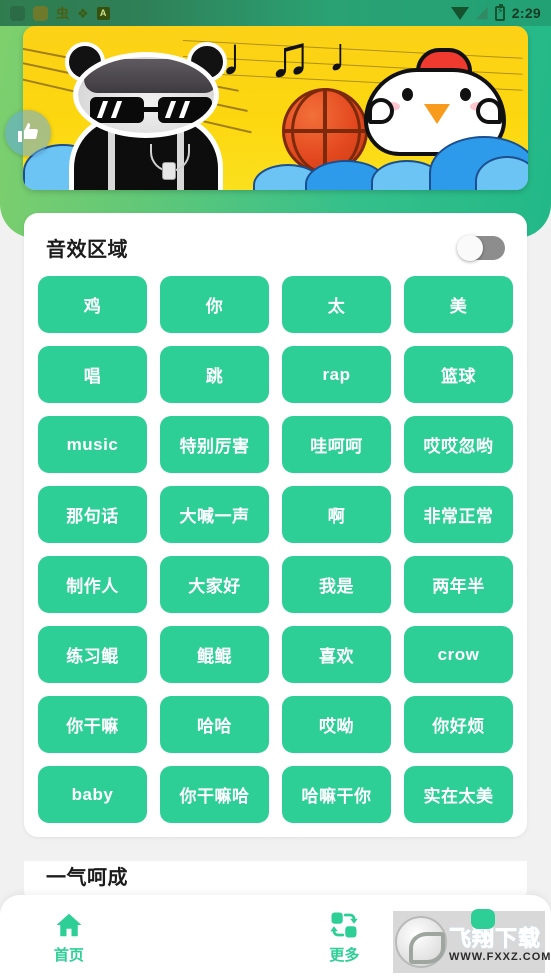 Image resolution: width=551 pixels, height=979 pixels. I want to click on site-watermark: 飞翔下载 WWW.FXXZ.COM, so click(471, 941).